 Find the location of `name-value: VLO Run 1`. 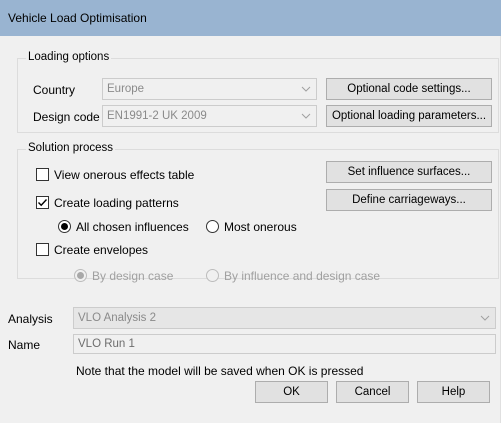

name-value: VLO Run 1 is located at coordinates (106, 344).